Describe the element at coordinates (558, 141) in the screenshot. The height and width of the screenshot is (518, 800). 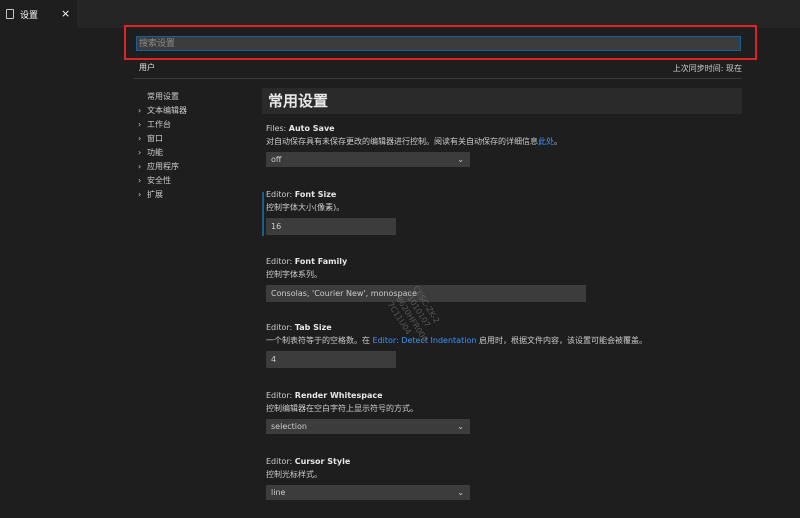
I see `desc-text: 。` at that location.